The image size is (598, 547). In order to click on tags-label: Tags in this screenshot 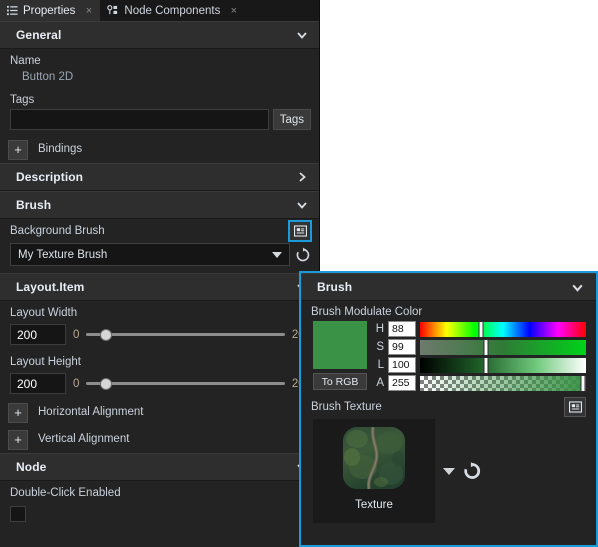, I will do `click(22, 100)`.